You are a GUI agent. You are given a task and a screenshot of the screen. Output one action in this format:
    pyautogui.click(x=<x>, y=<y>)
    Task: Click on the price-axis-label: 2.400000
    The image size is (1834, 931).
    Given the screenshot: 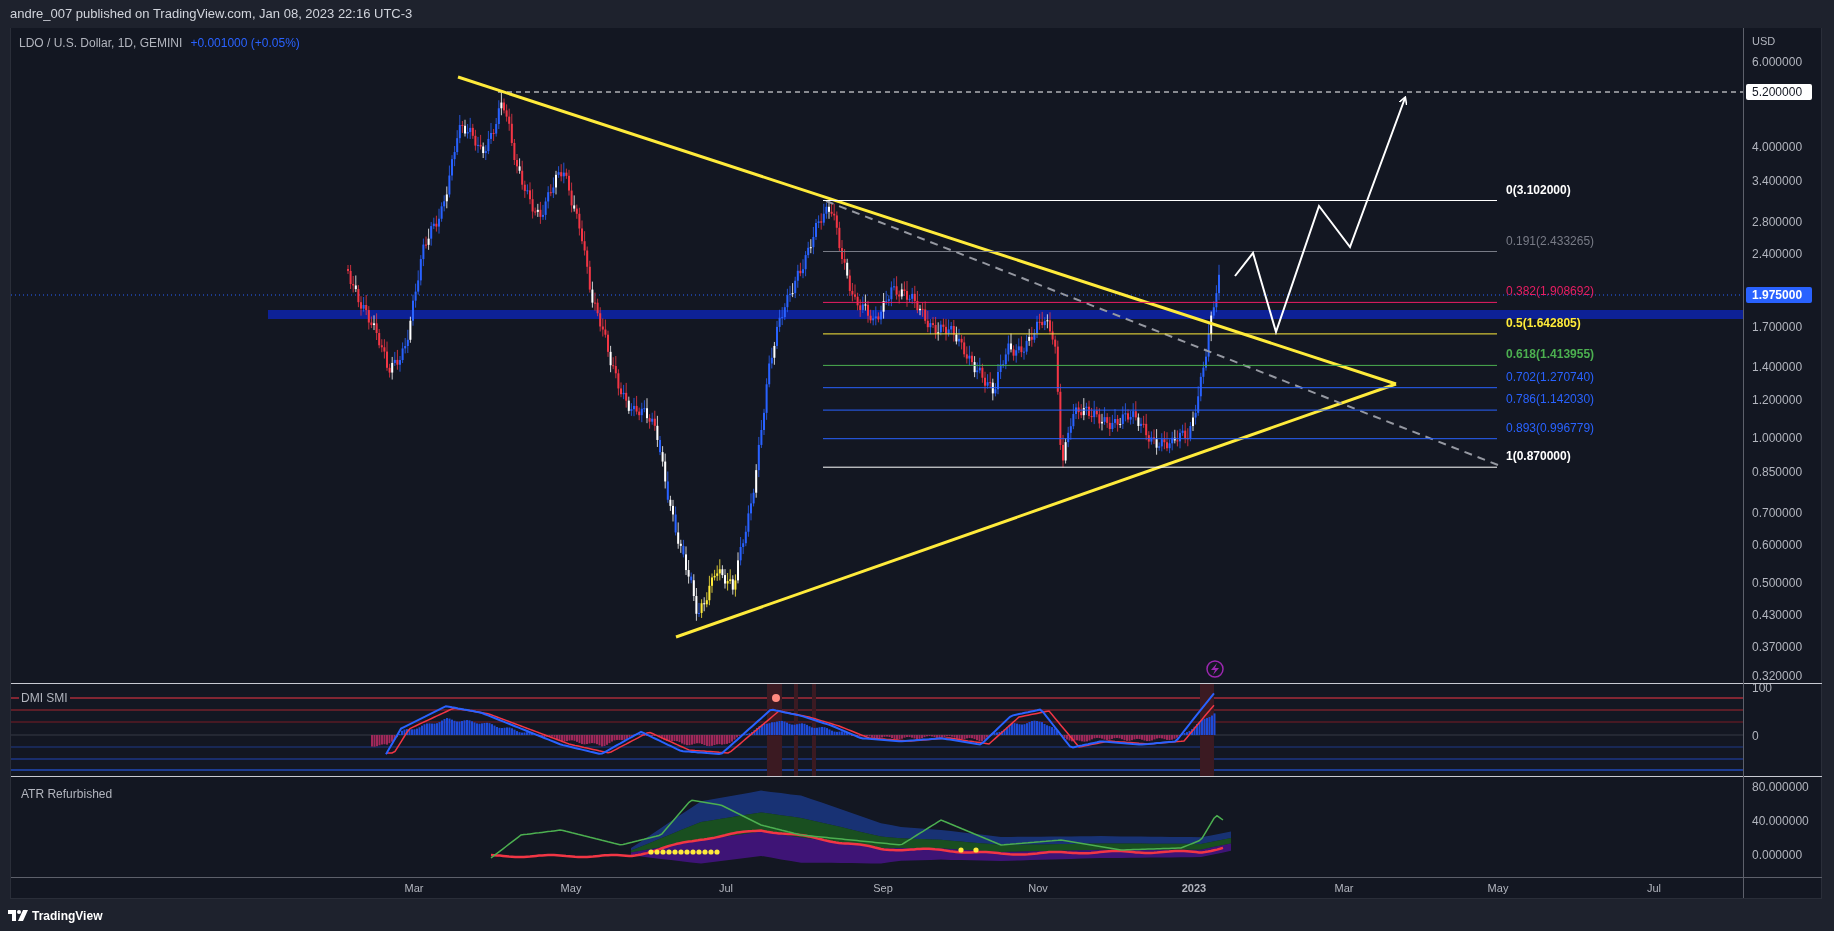 What is the action you would take?
    pyautogui.click(x=1777, y=254)
    